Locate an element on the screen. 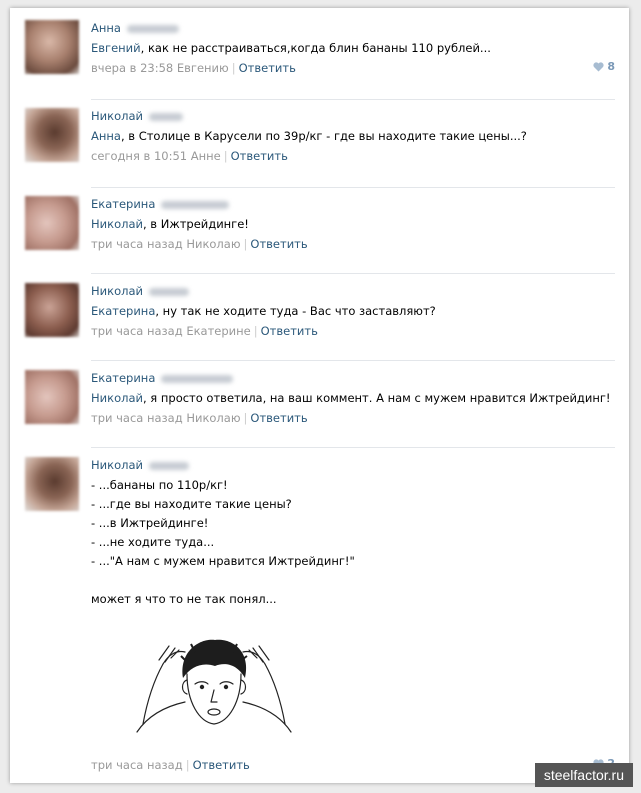 The image size is (641, 793). confused-face-meme is located at coordinates (214, 683).